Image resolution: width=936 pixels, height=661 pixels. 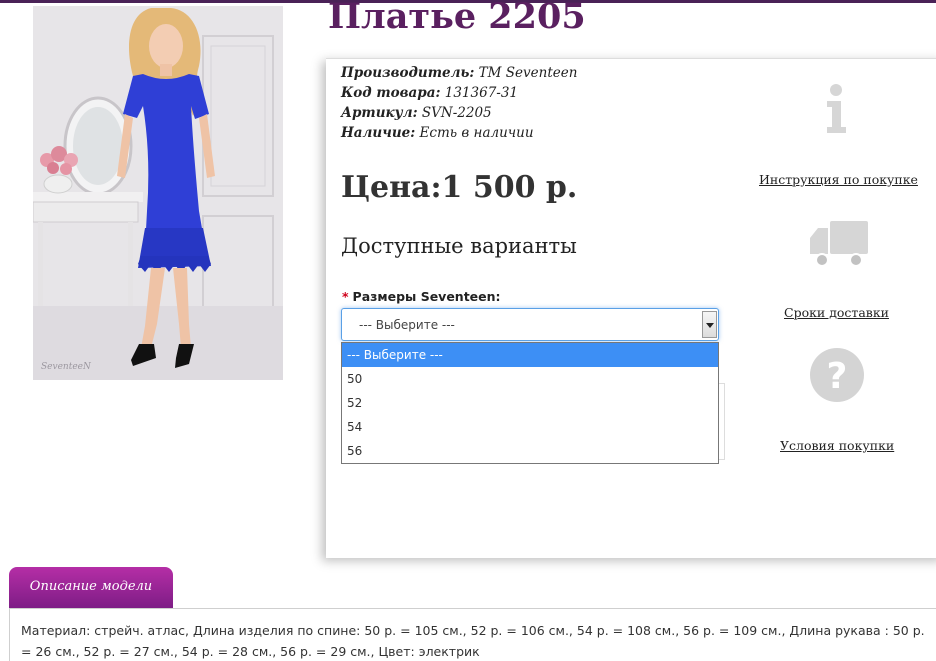 What do you see at coordinates (408, 73) in the screenshot?
I see `spec-key: Производитель:` at bounding box center [408, 73].